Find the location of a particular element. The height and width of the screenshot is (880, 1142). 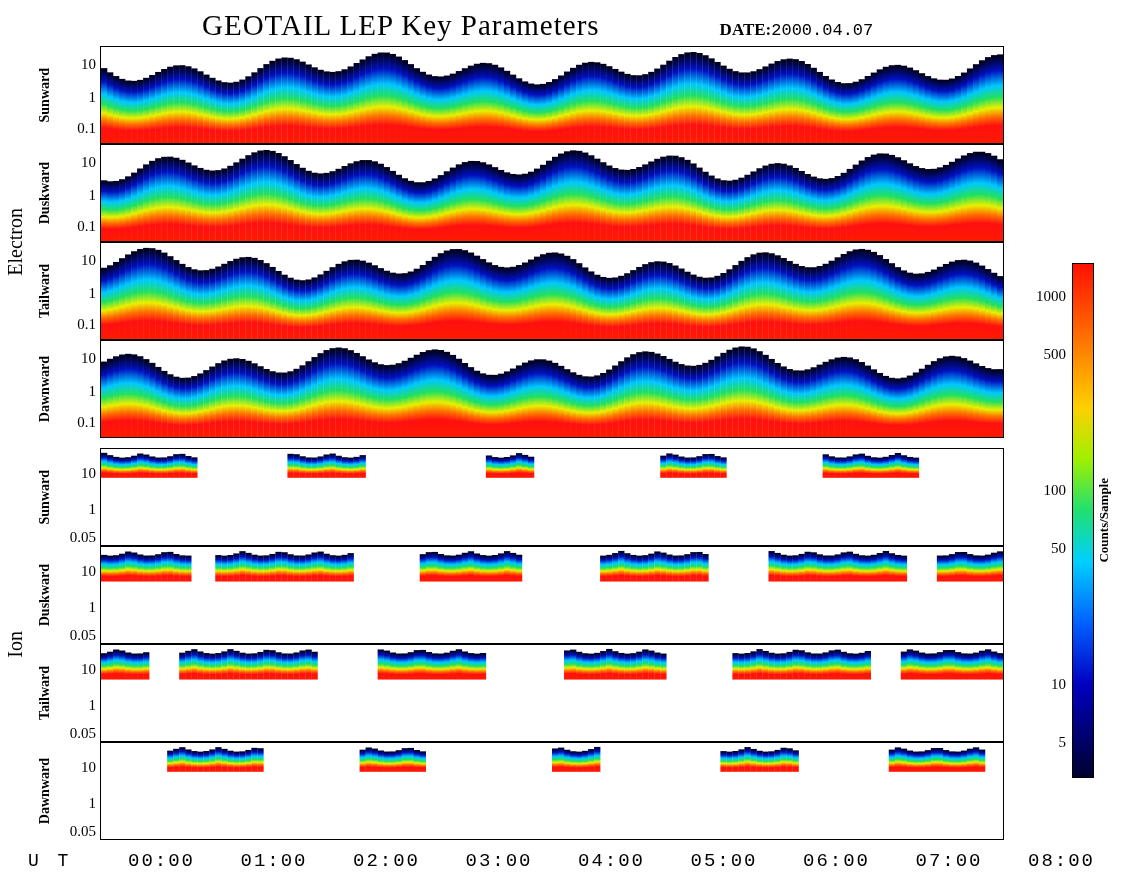

date-label: DATE:2000.04.07 is located at coordinates (796, 31).